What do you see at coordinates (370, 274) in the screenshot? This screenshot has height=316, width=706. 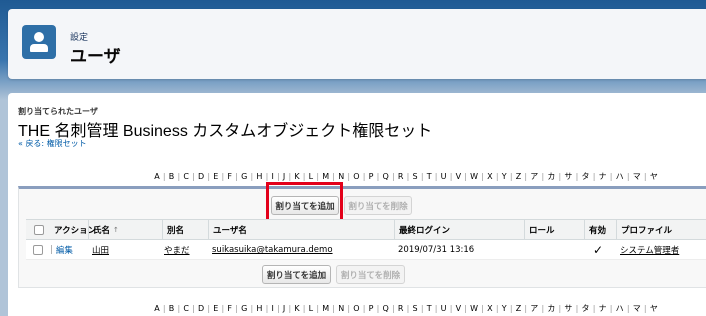 I see `remove-assignment-button-bottom: 割り当てを削除` at bounding box center [370, 274].